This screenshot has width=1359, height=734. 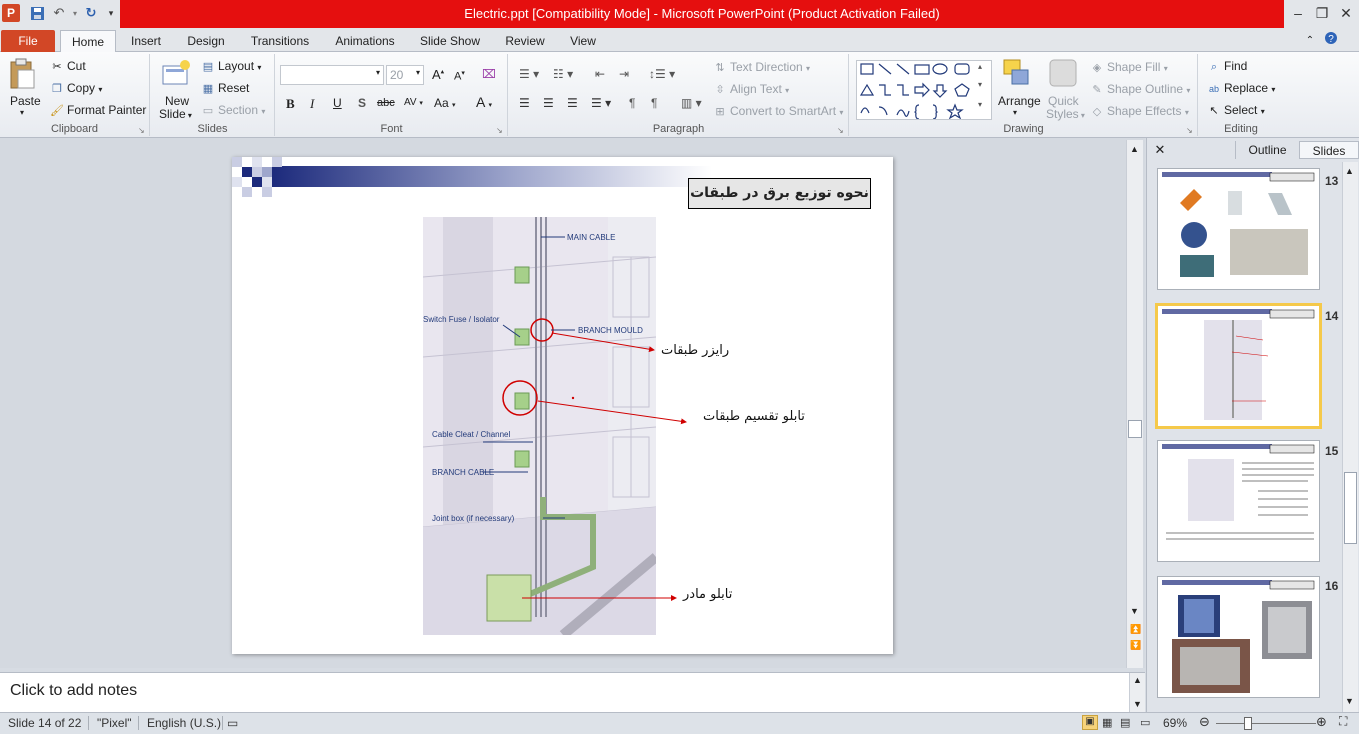 What do you see at coordinates (1134, 149) in the screenshot?
I see `scroll-up-icon: ▲` at bounding box center [1134, 149].